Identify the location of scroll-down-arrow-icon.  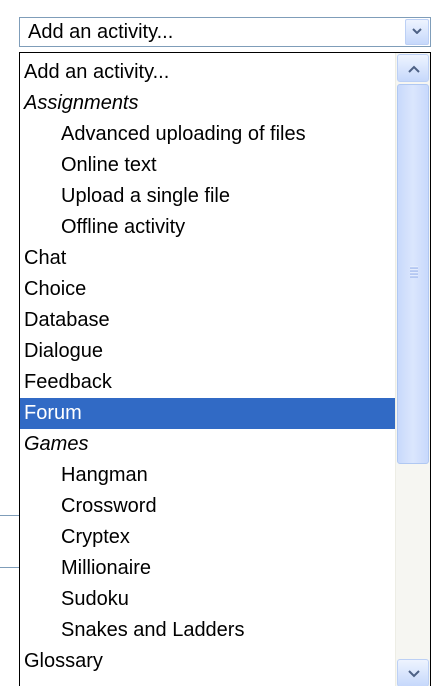
(414, 674).